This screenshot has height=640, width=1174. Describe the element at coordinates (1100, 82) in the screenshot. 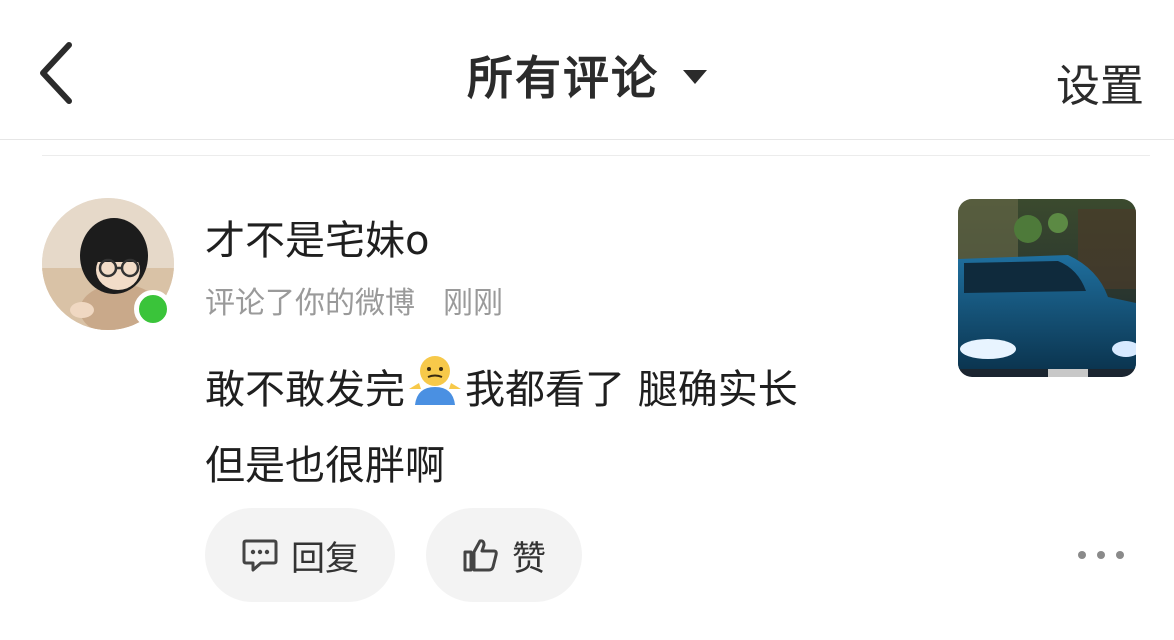

I see `settings-button: 设置` at that location.